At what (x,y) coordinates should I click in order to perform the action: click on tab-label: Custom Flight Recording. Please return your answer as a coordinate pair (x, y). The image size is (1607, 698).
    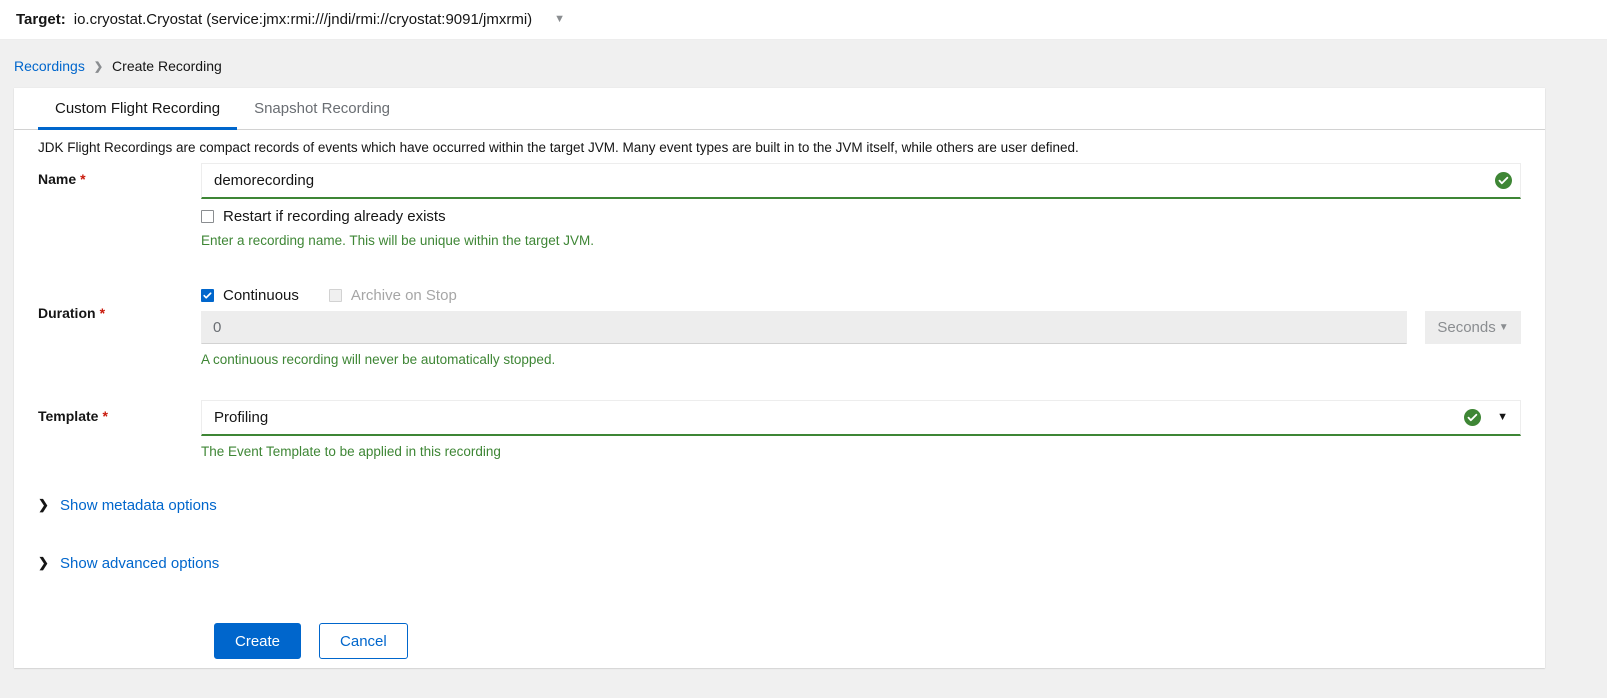
    Looking at the image, I should click on (138, 108).